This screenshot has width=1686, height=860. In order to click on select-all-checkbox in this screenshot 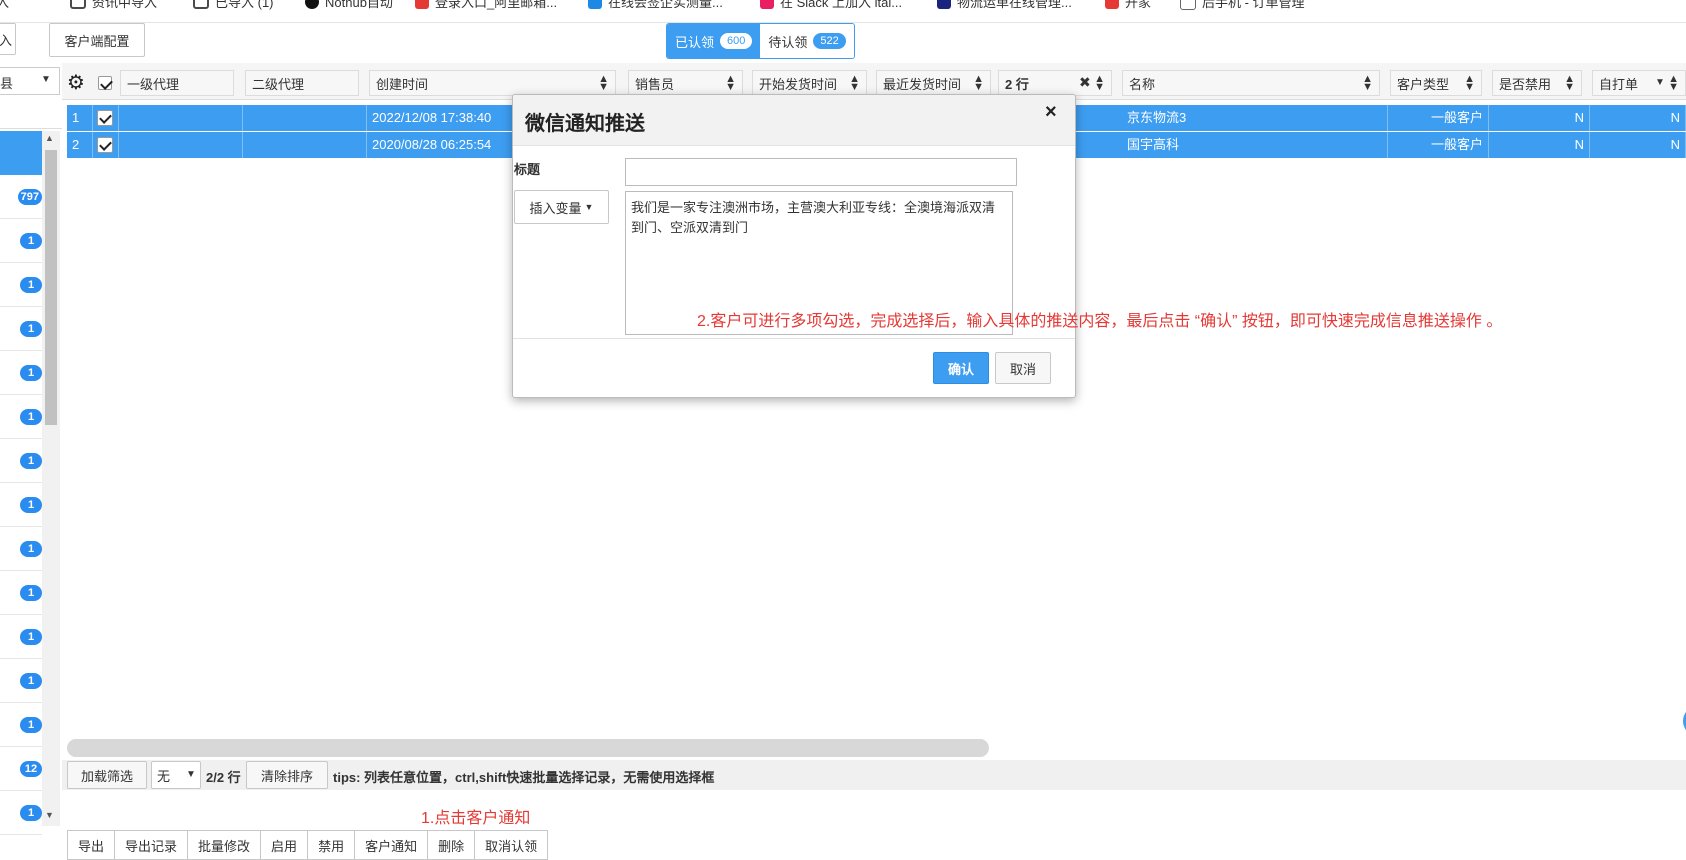, I will do `click(105, 84)`.